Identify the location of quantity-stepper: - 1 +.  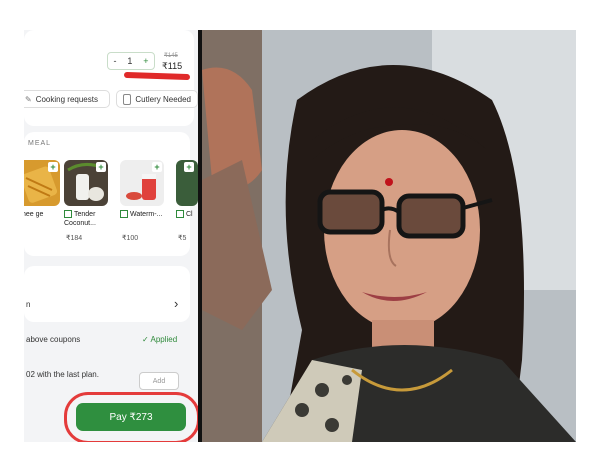
(131, 61).